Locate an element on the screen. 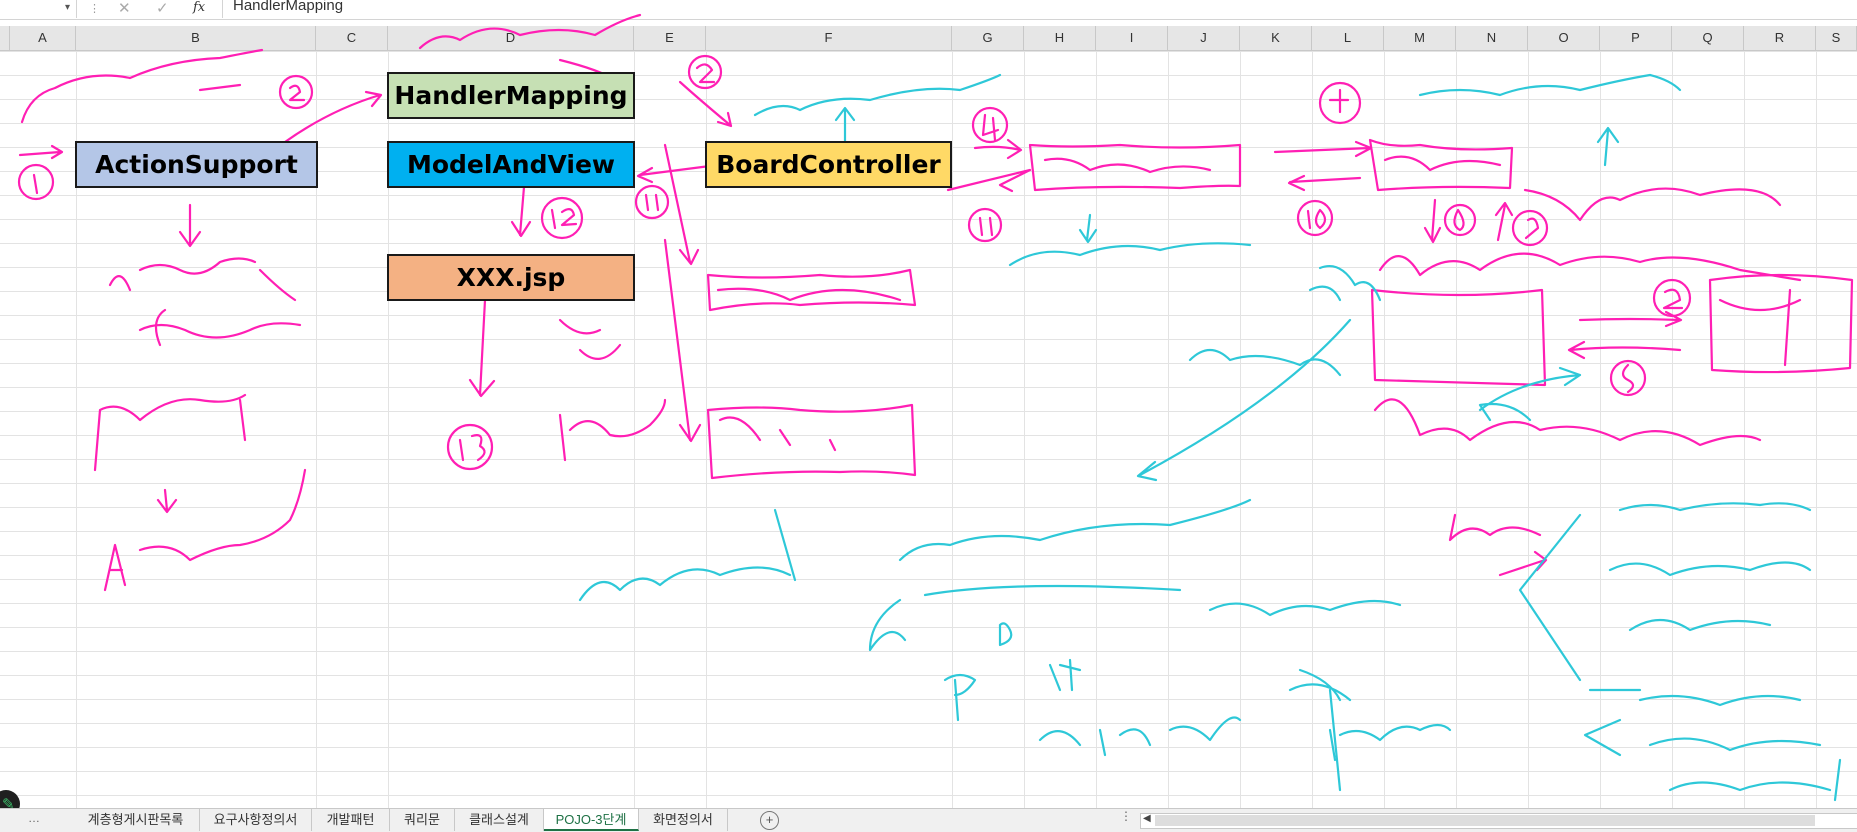 Image resolution: width=1857 pixels, height=832 pixels. model-and-view-cell: ModelAndView is located at coordinates (511, 164).